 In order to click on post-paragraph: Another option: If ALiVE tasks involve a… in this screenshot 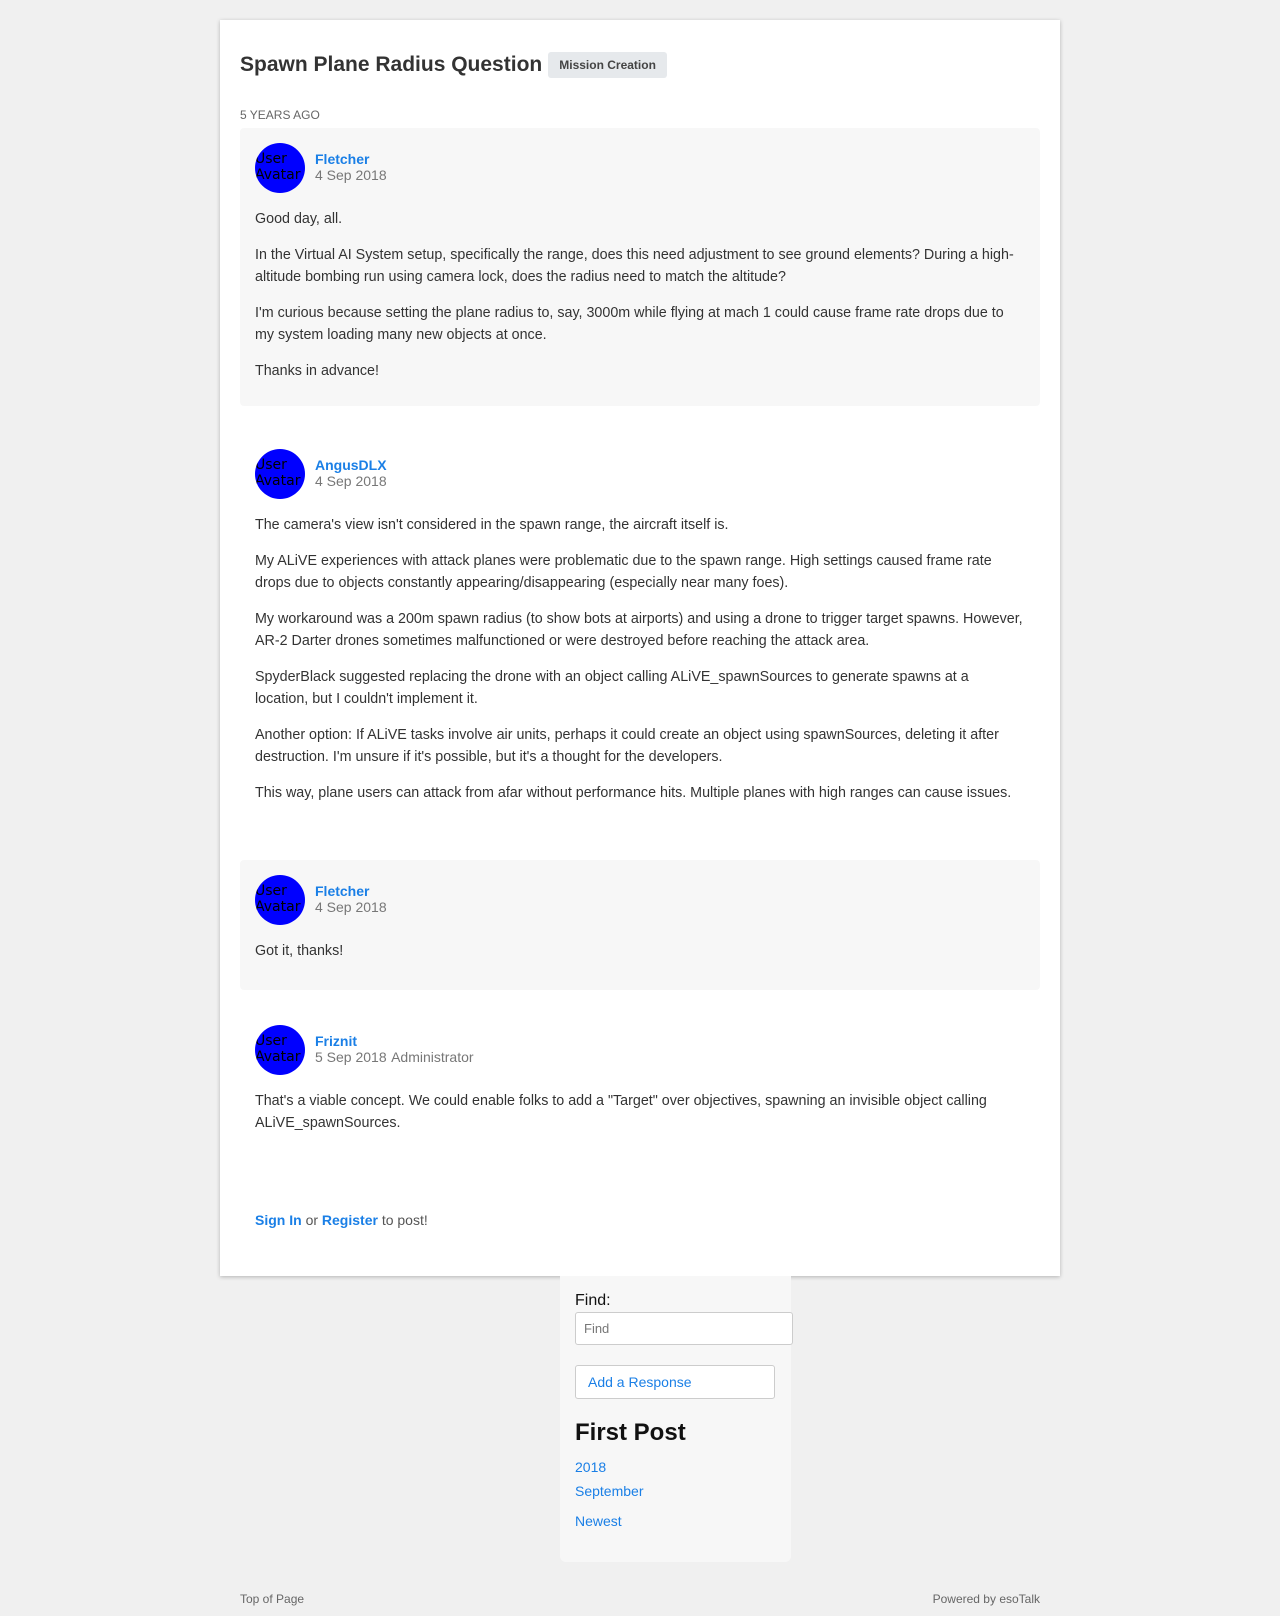, I will do `click(627, 746)`.